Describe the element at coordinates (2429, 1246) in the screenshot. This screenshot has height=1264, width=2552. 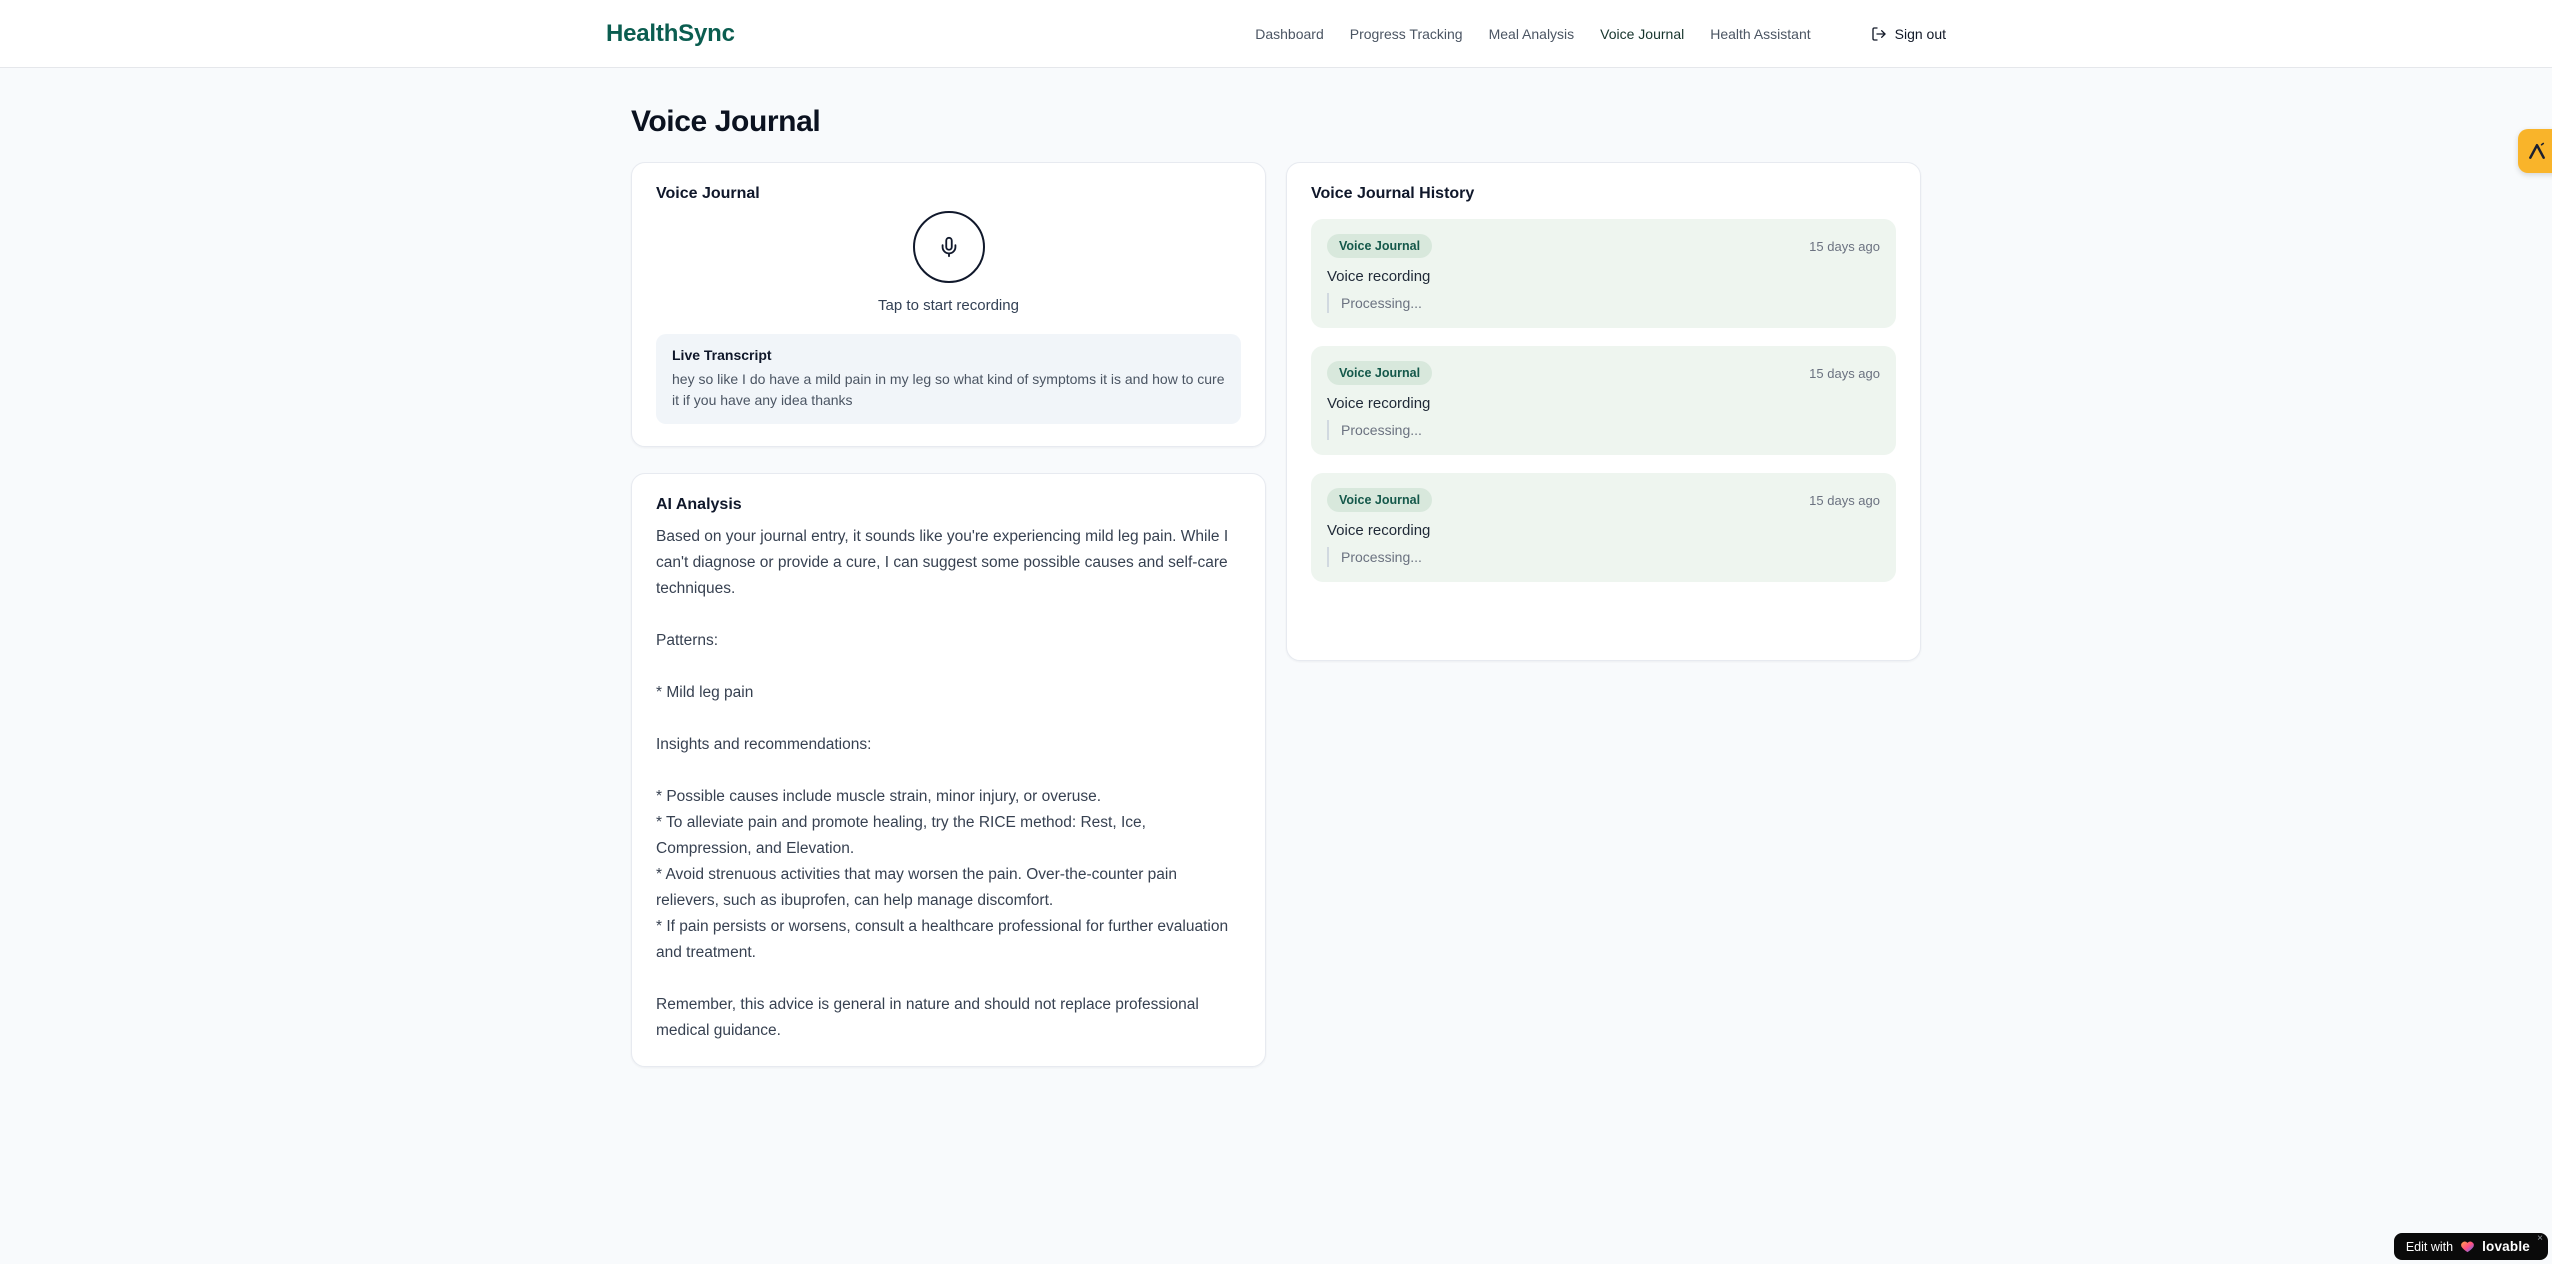
I see `edit-with-label: Edit with` at that location.